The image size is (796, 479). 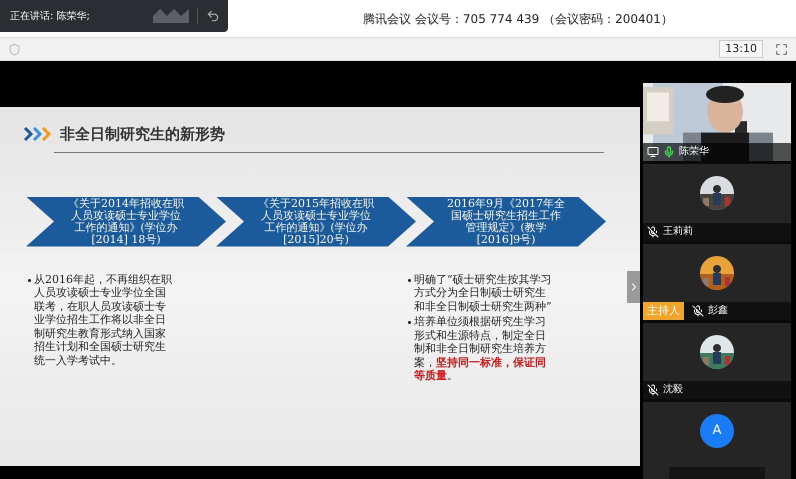 What do you see at coordinates (483, 292) in the screenshot?
I see `bullet-text: 明确了“硕士研究生按其学习方式分为全日制硕士研究生和非全日制硕士研究生两种”` at bounding box center [483, 292].